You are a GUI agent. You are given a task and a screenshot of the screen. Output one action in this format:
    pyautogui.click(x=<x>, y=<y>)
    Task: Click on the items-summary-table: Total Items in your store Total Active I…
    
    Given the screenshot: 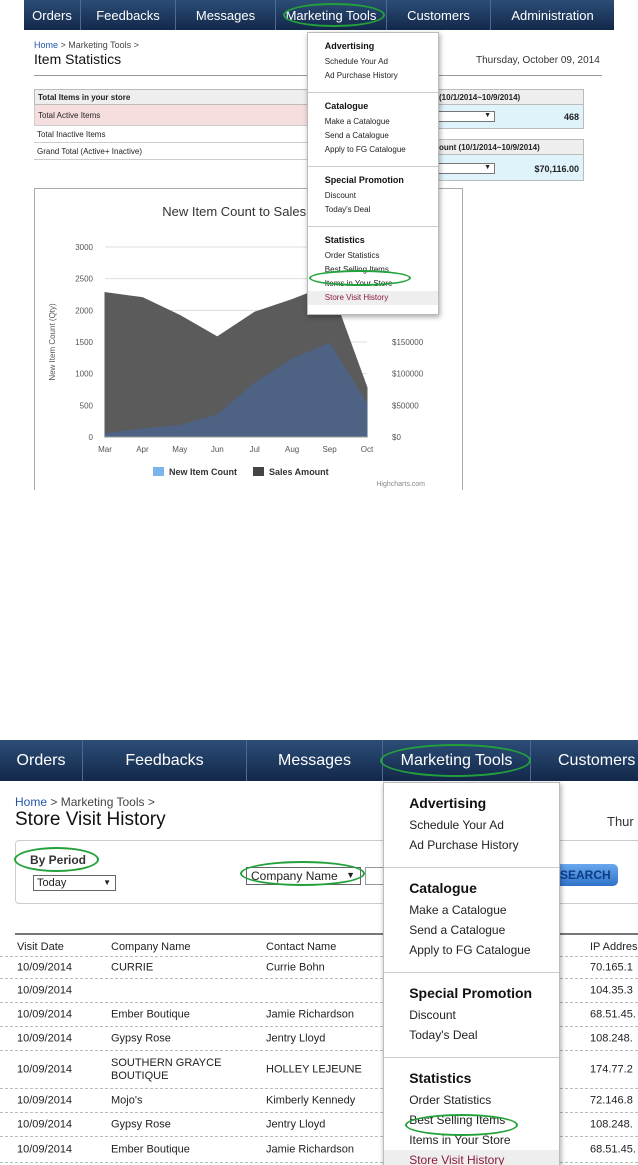 What is the action you would take?
    pyautogui.click(x=172, y=124)
    